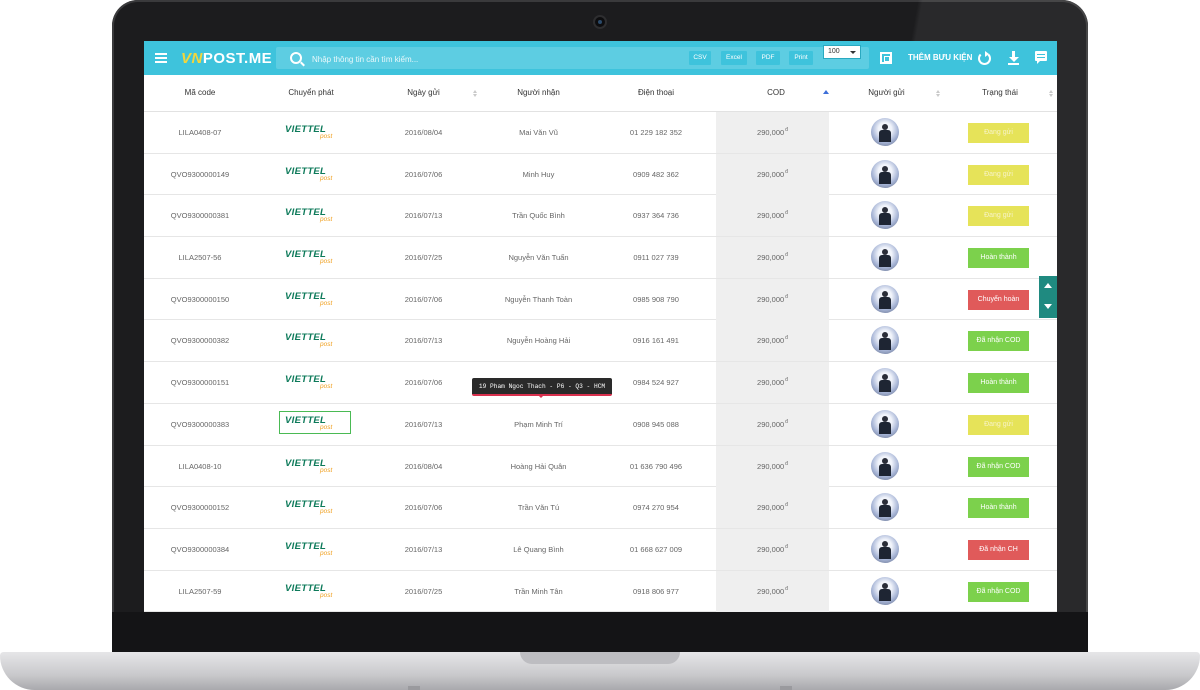 This screenshot has height=690, width=1200. Describe the element at coordinates (1041, 57) in the screenshot. I see `chat-icon` at that location.